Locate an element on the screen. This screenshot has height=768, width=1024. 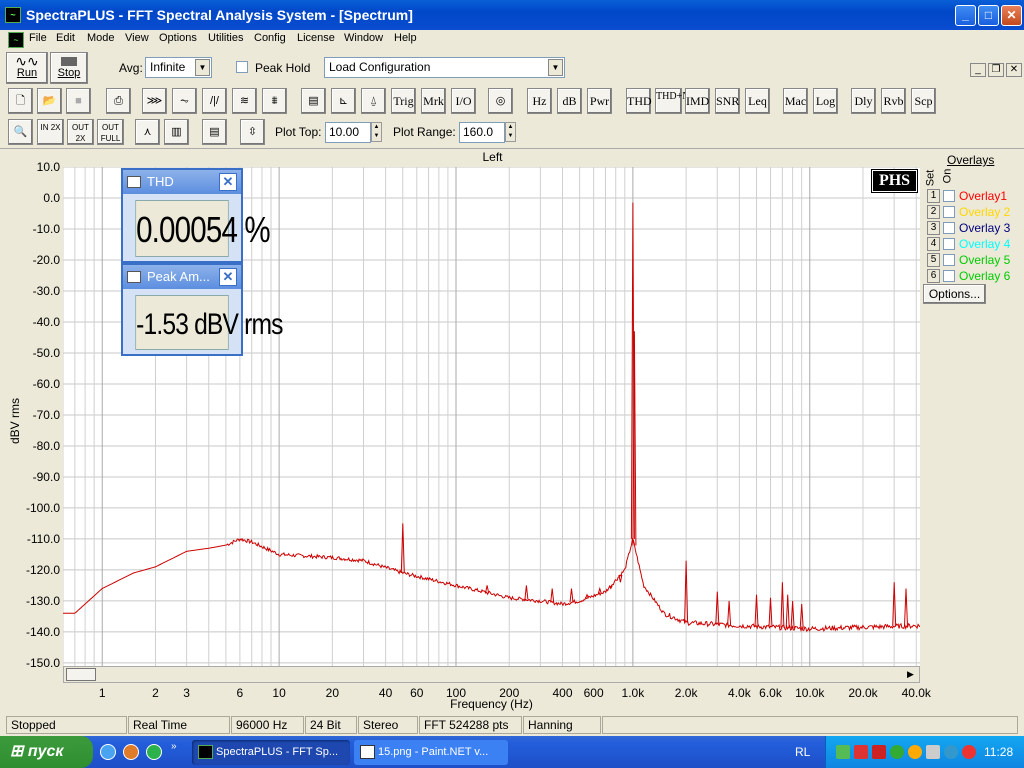
vertical-cursor-button: ⇳ is located at coordinates (252, 132).